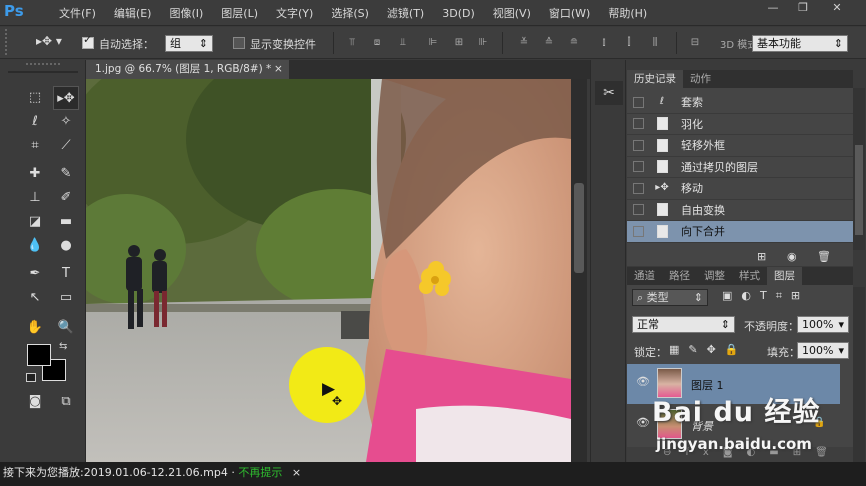  What do you see at coordinates (350, 13) in the screenshot?
I see `menu-select: 选择(S)` at bounding box center [350, 13].